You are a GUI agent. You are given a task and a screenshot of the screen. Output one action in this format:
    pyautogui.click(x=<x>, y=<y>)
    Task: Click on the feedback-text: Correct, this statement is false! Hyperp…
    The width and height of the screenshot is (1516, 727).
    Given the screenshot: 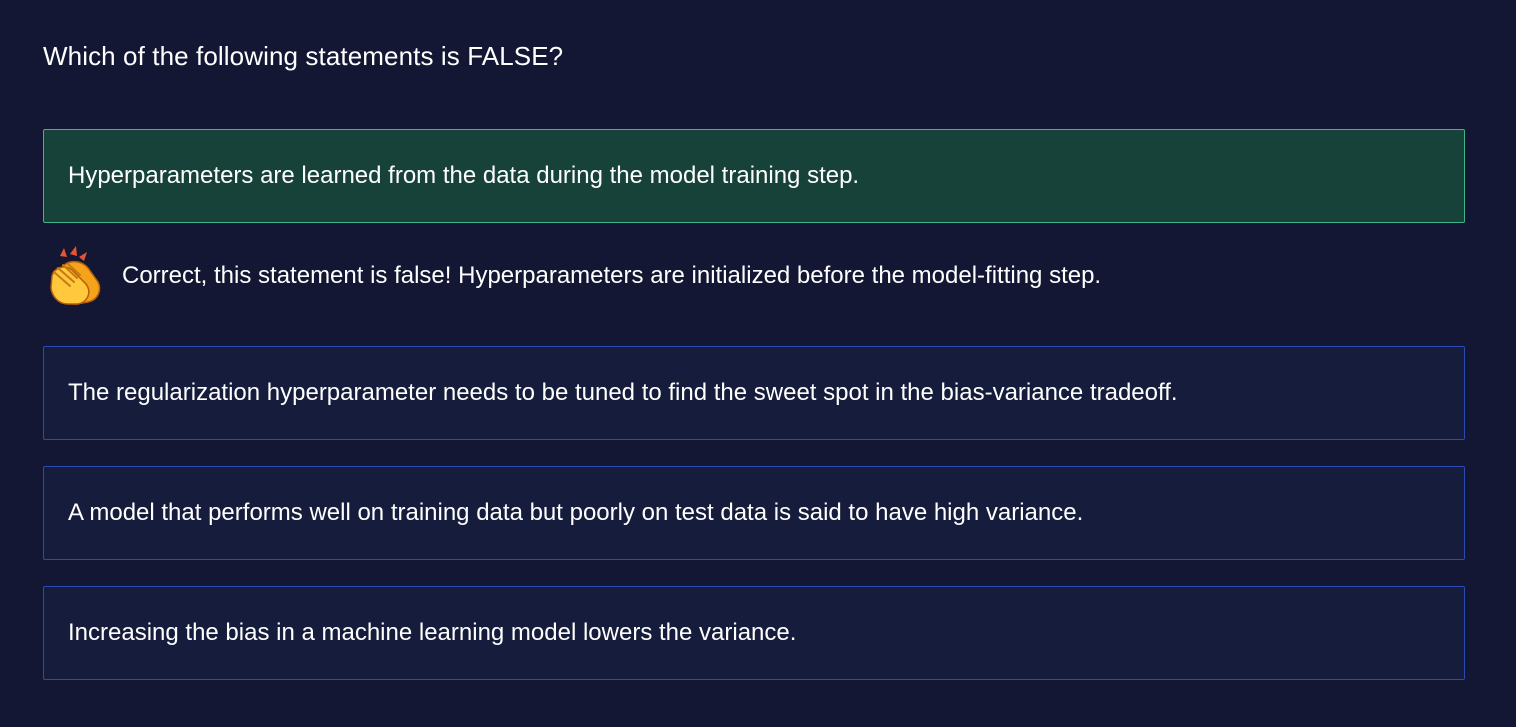 What is the action you would take?
    pyautogui.click(x=612, y=275)
    